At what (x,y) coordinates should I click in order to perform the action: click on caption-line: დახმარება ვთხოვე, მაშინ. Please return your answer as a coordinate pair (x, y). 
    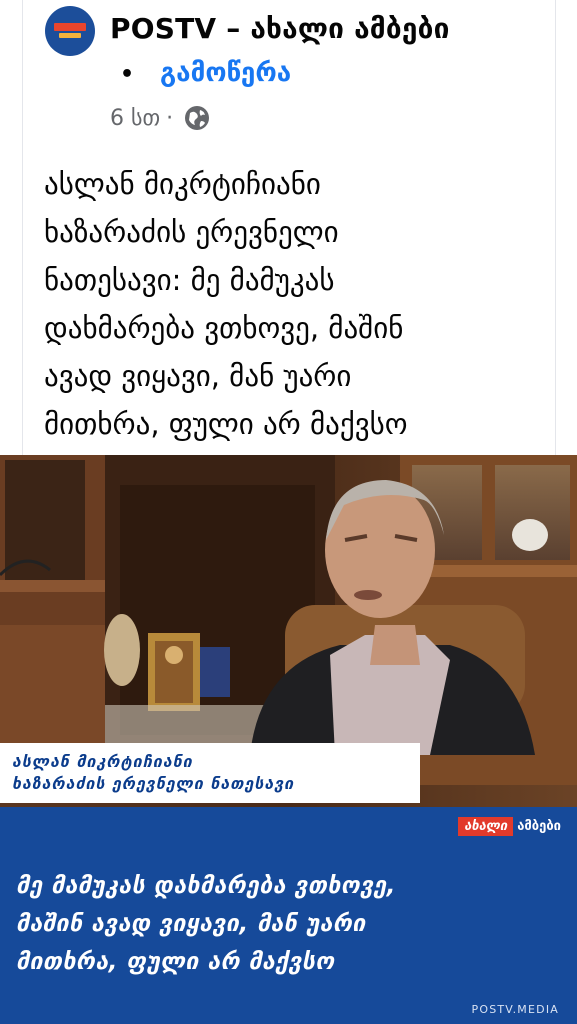
    Looking at the image, I should click on (224, 328).